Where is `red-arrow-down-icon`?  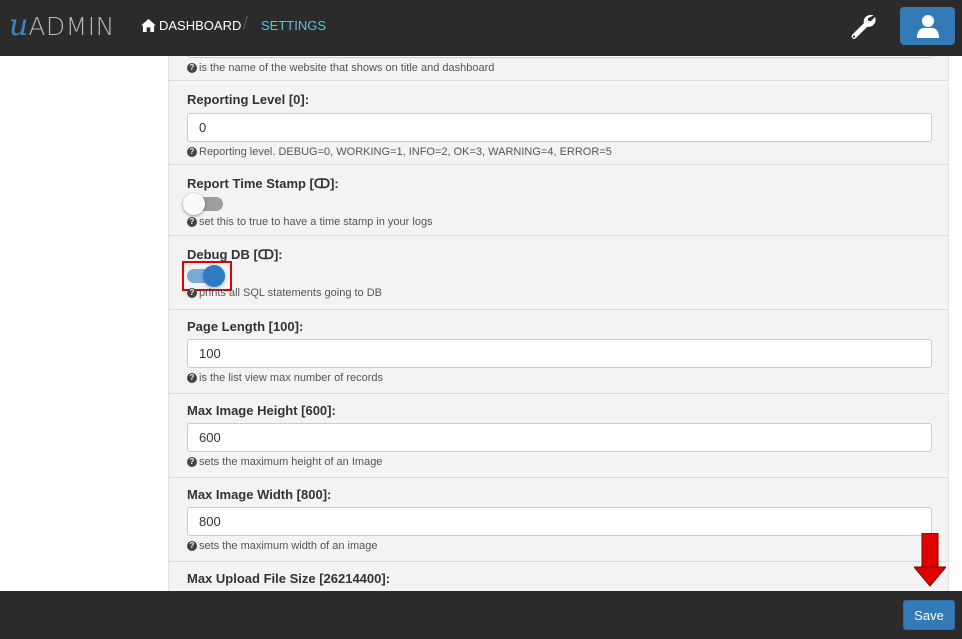
red-arrow-down-icon is located at coordinates (930, 560).